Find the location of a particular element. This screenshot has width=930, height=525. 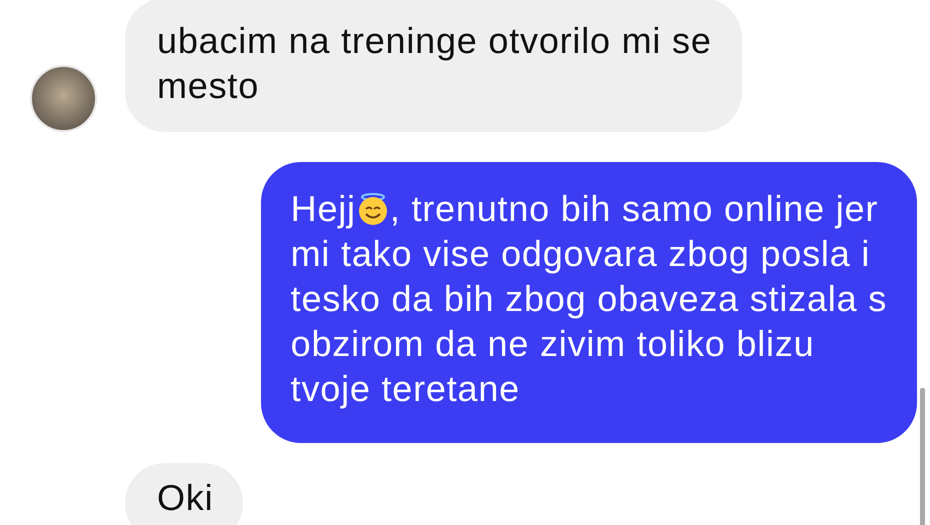

message-text: Hejj is located at coordinates (323, 209).